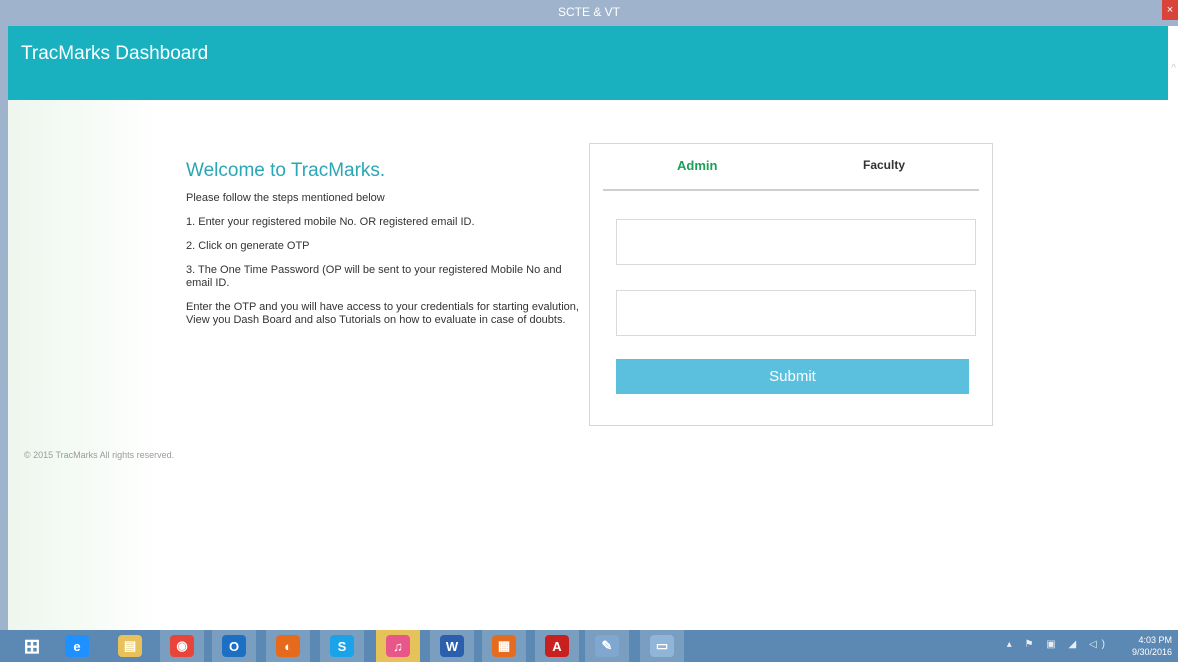  I want to click on clock-time: 4:03 PM, so click(1155, 640).